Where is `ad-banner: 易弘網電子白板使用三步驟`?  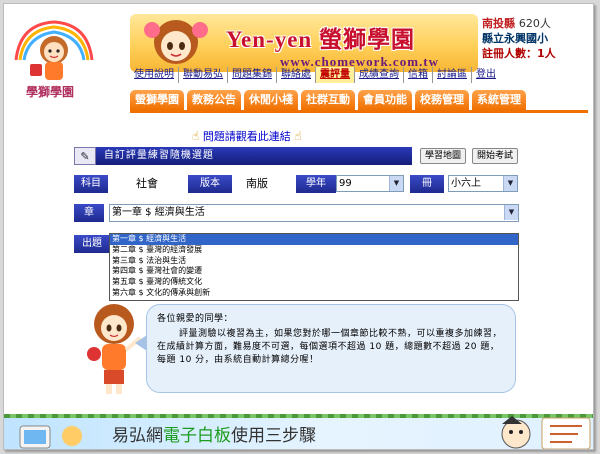 ad-banner: 易弘網電子白板使用三步驟 is located at coordinates (298, 431).